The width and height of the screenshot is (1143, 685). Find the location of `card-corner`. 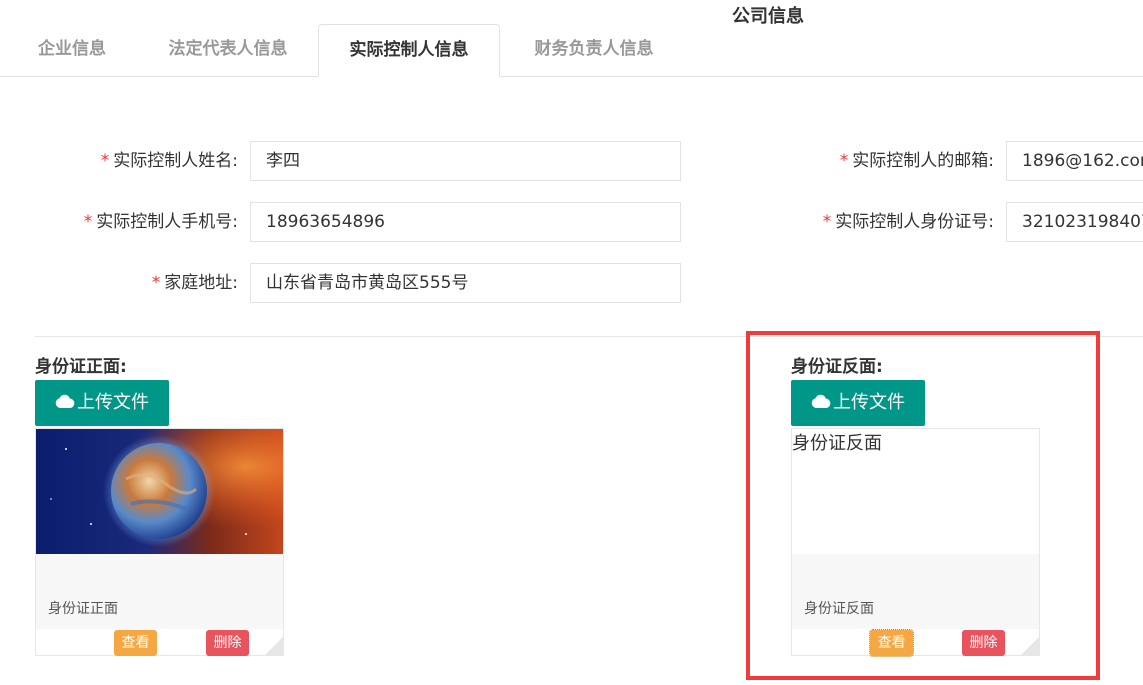

card-corner is located at coordinates (274, 646).